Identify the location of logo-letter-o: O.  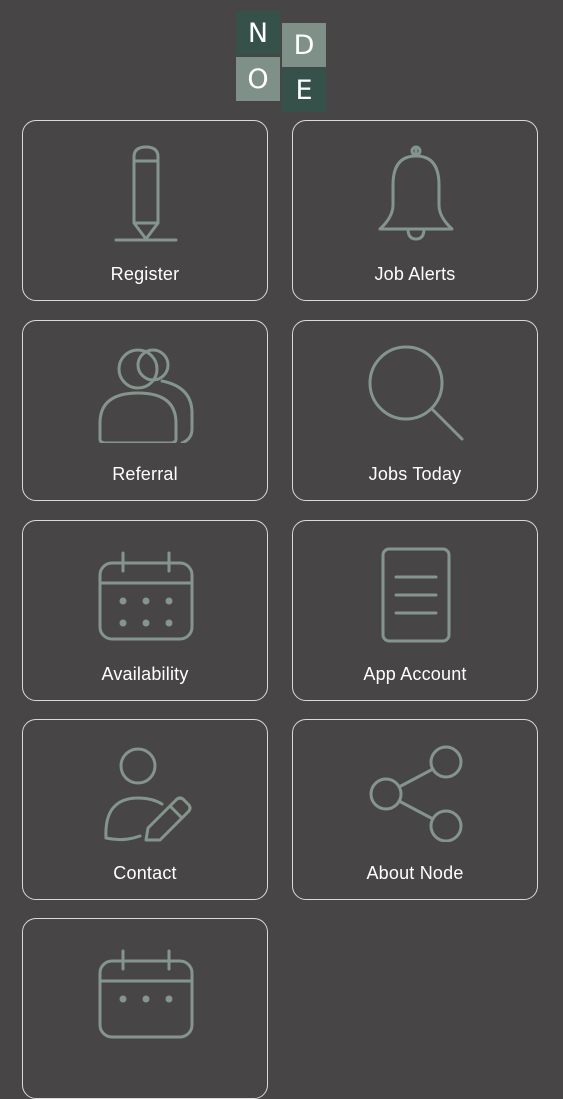
(258, 79).